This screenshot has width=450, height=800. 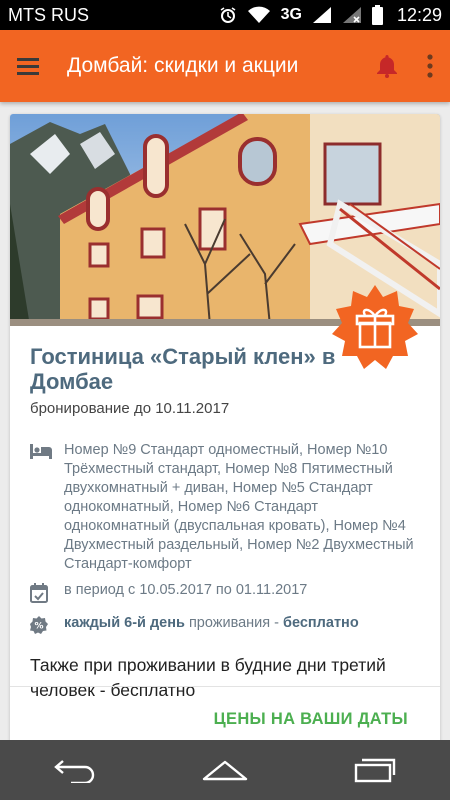 I want to click on carrier-name: MTS RUS, so click(x=48, y=14).